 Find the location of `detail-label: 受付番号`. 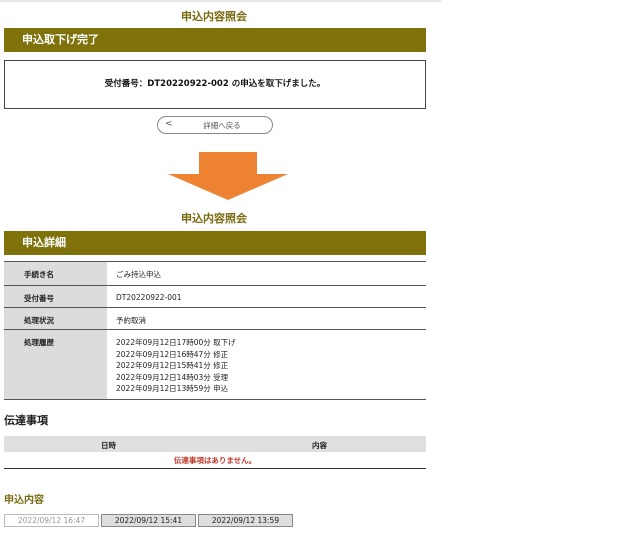

detail-label: 受付番号 is located at coordinates (55, 296).